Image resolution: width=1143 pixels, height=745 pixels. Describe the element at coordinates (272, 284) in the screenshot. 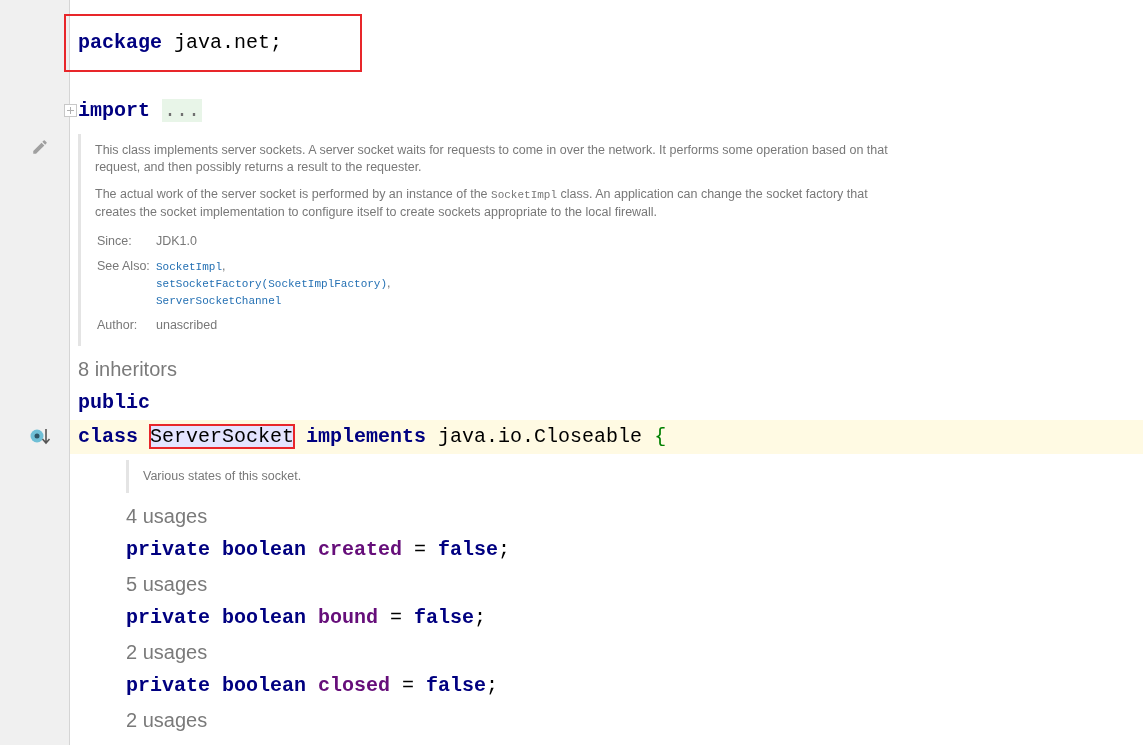

I see `doc-link: setSocketFactory(SocketImplFactory)` at that location.